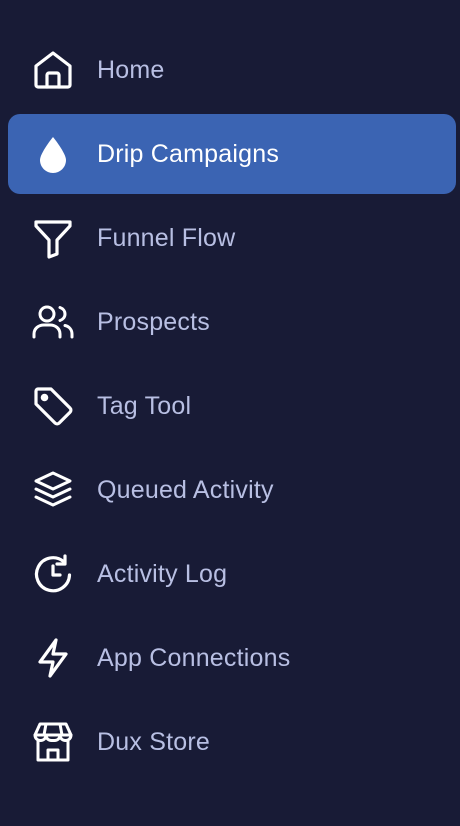  I want to click on sidebar-item-activity-log: Activity Log, so click(232, 574).